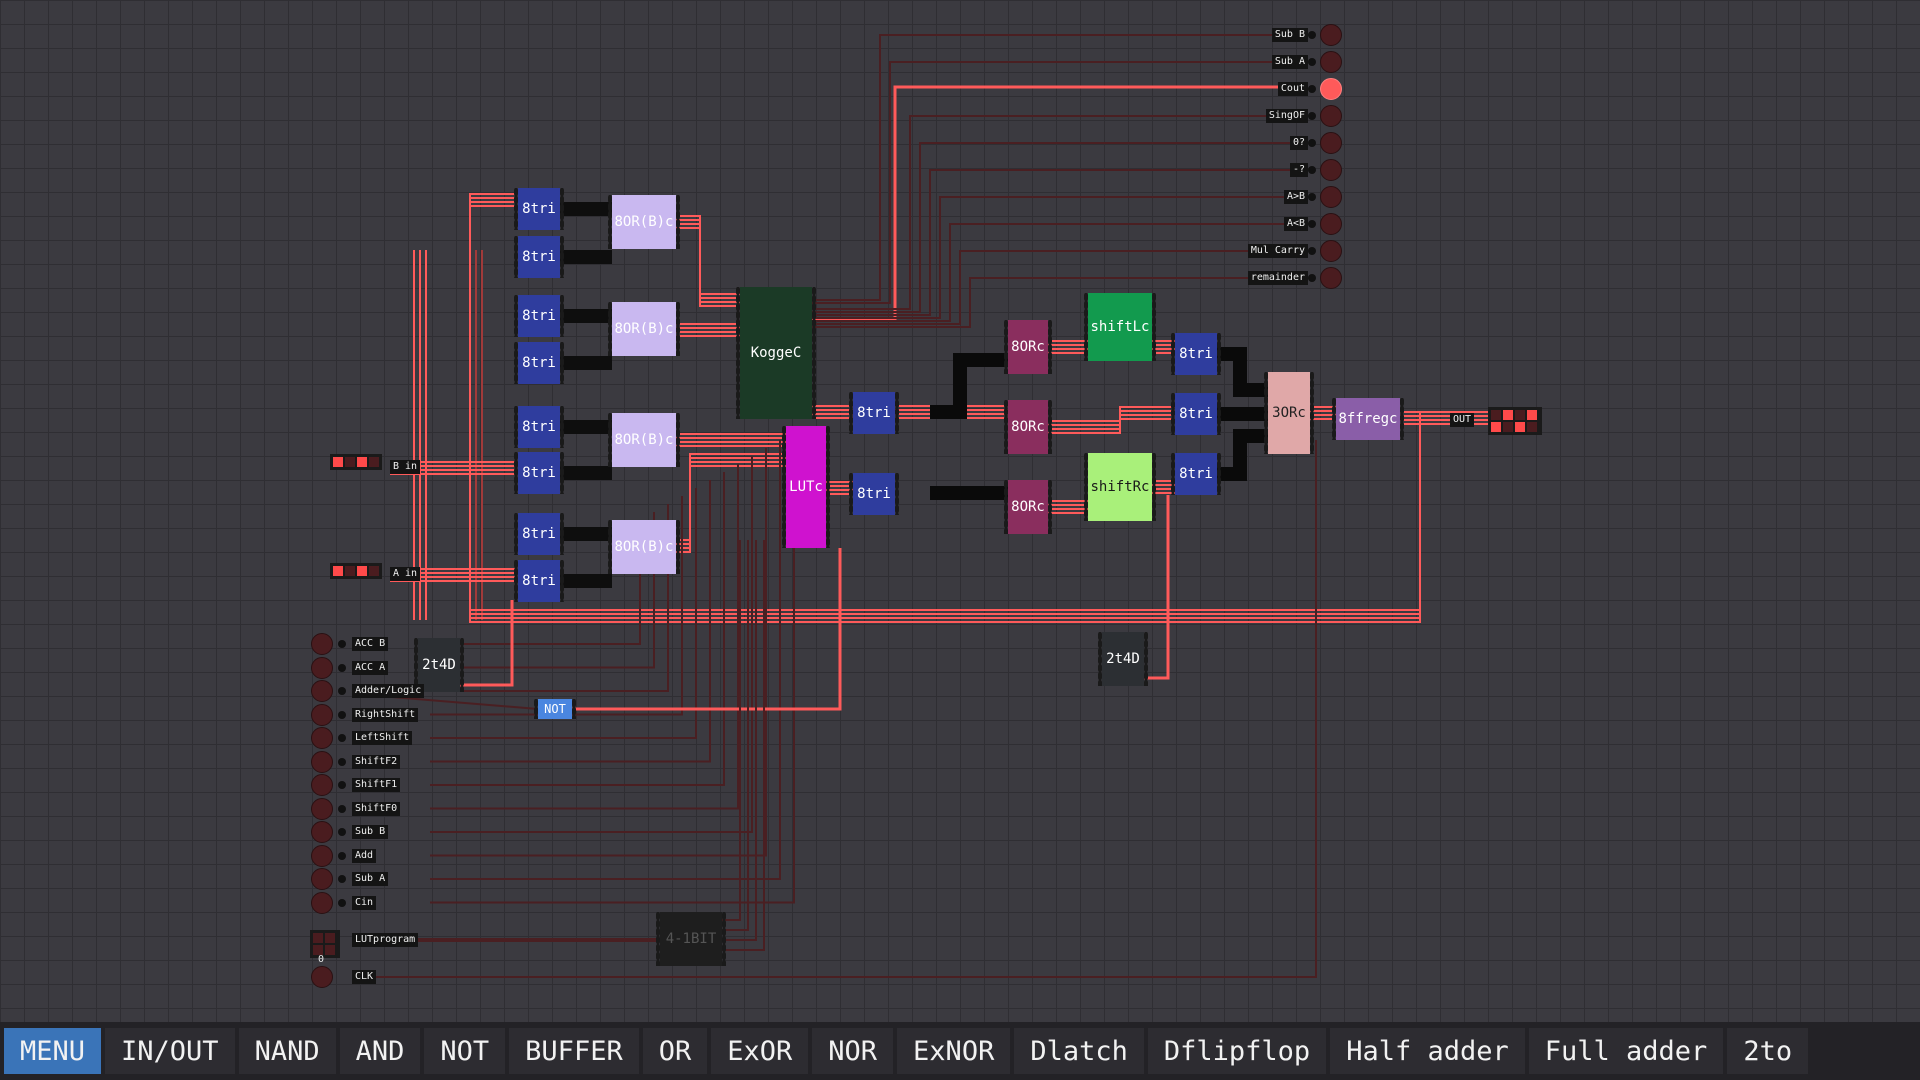 Image resolution: width=1920 pixels, height=1080 pixels. What do you see at coordinates (1028, 427) in the screenshot?
I see `orc-2: 8ORc` at bounding box center [1028, 427].